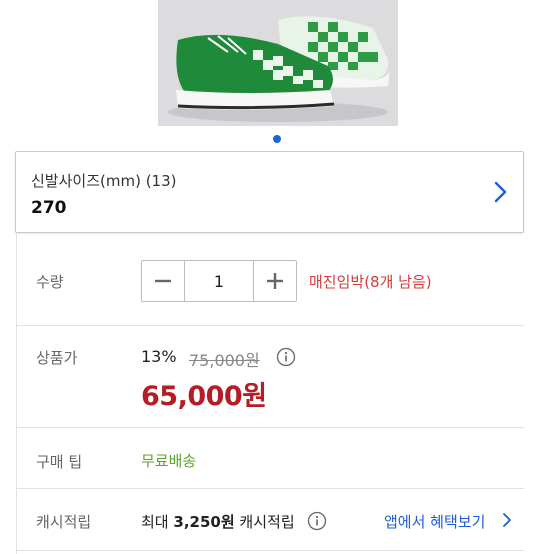  Describe the element at coordinates (224, 360) in the screenshot. I see `original-price: 75,000원` at that location.